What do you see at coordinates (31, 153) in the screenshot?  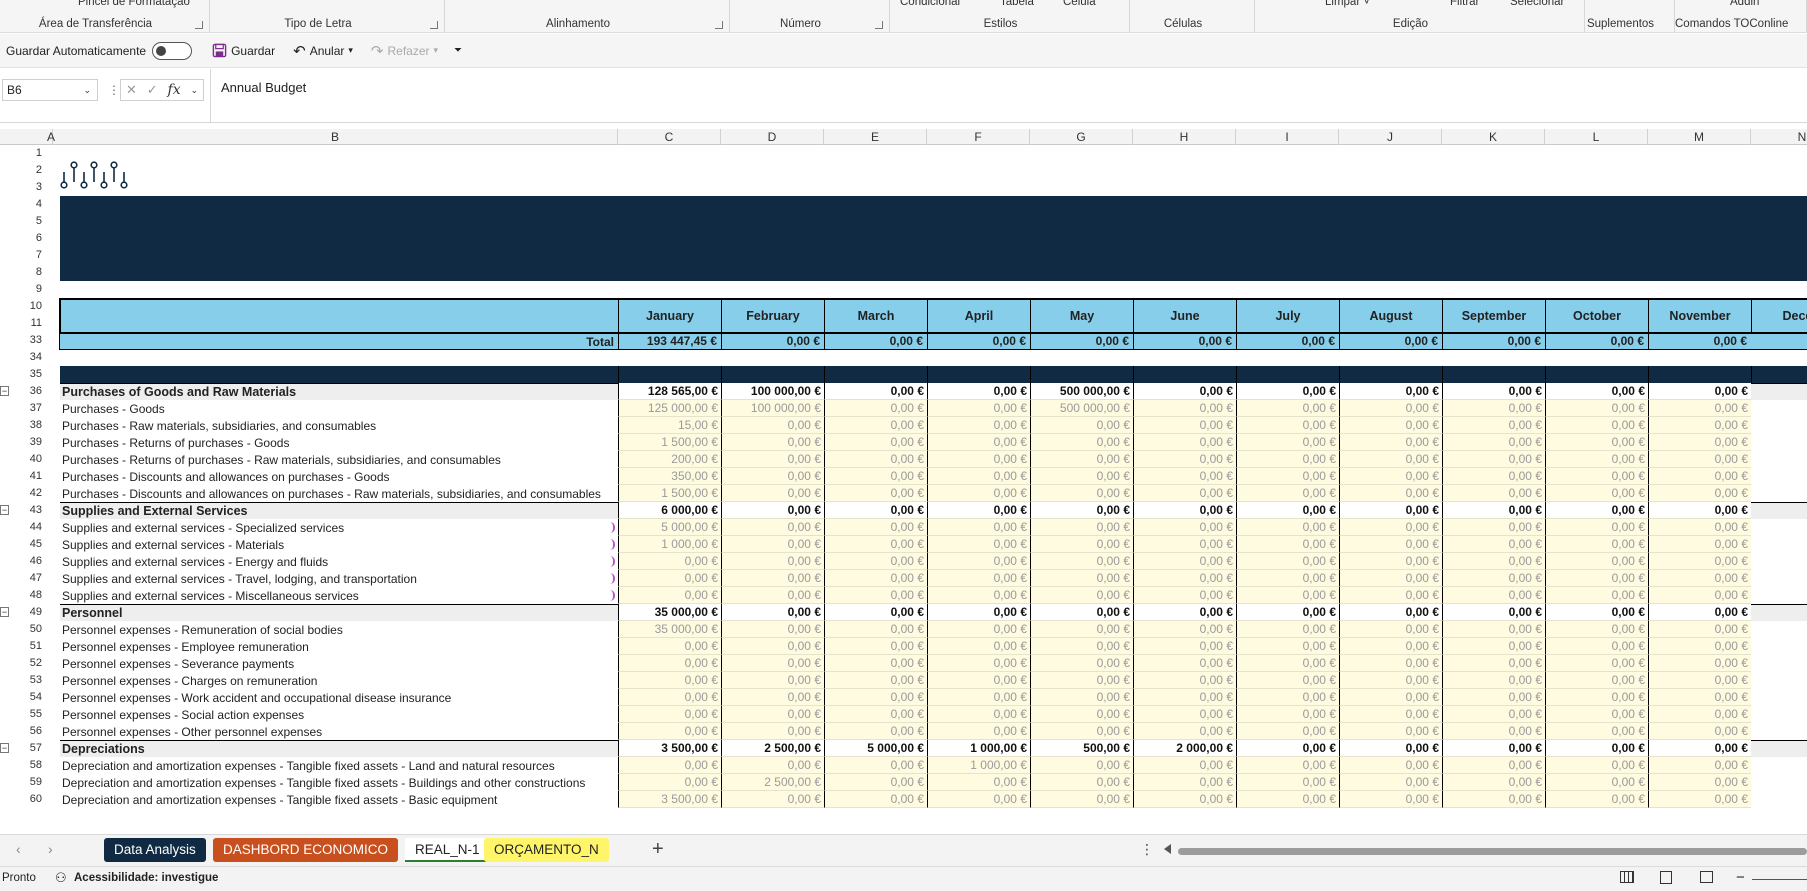 I see `row-header: 1` at bounding box center [31, 153].